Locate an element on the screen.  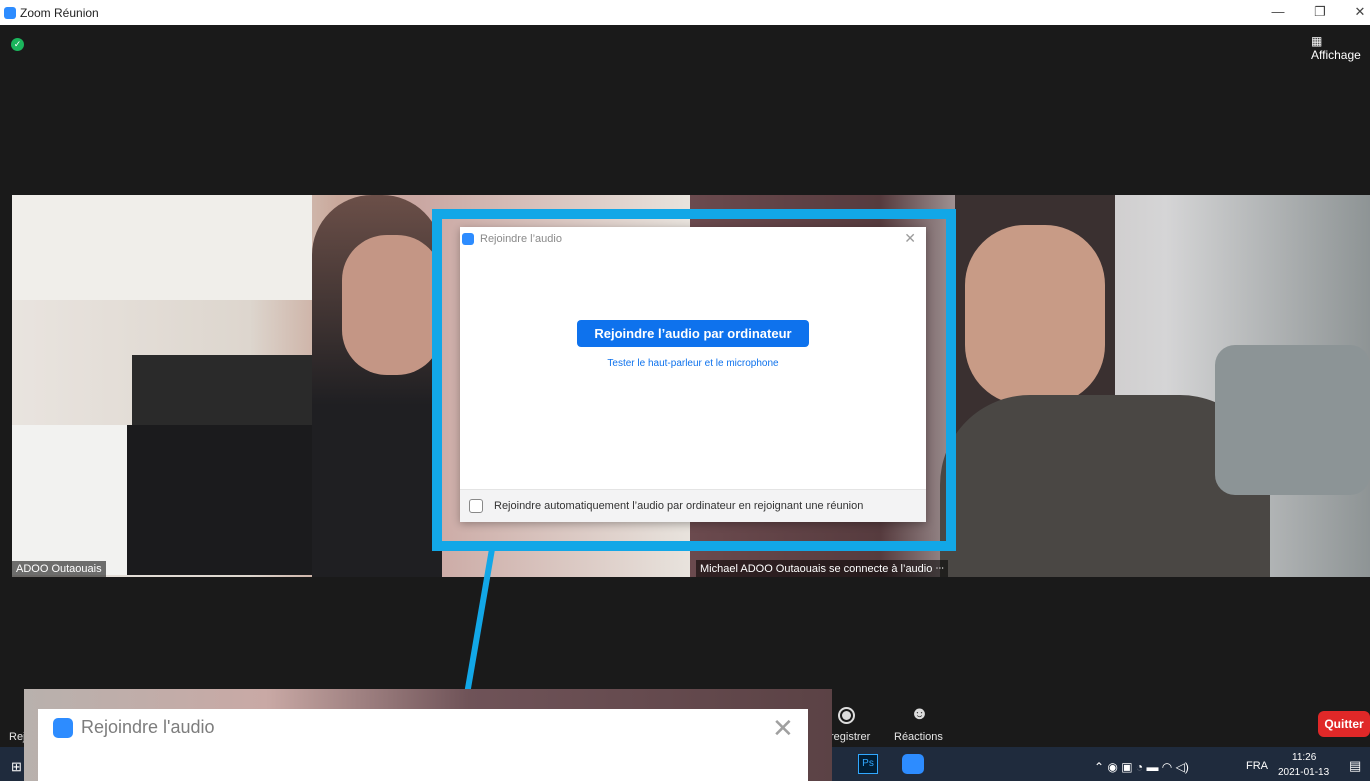
photoshop-icon: Ps is located at coordinates (868, 764).